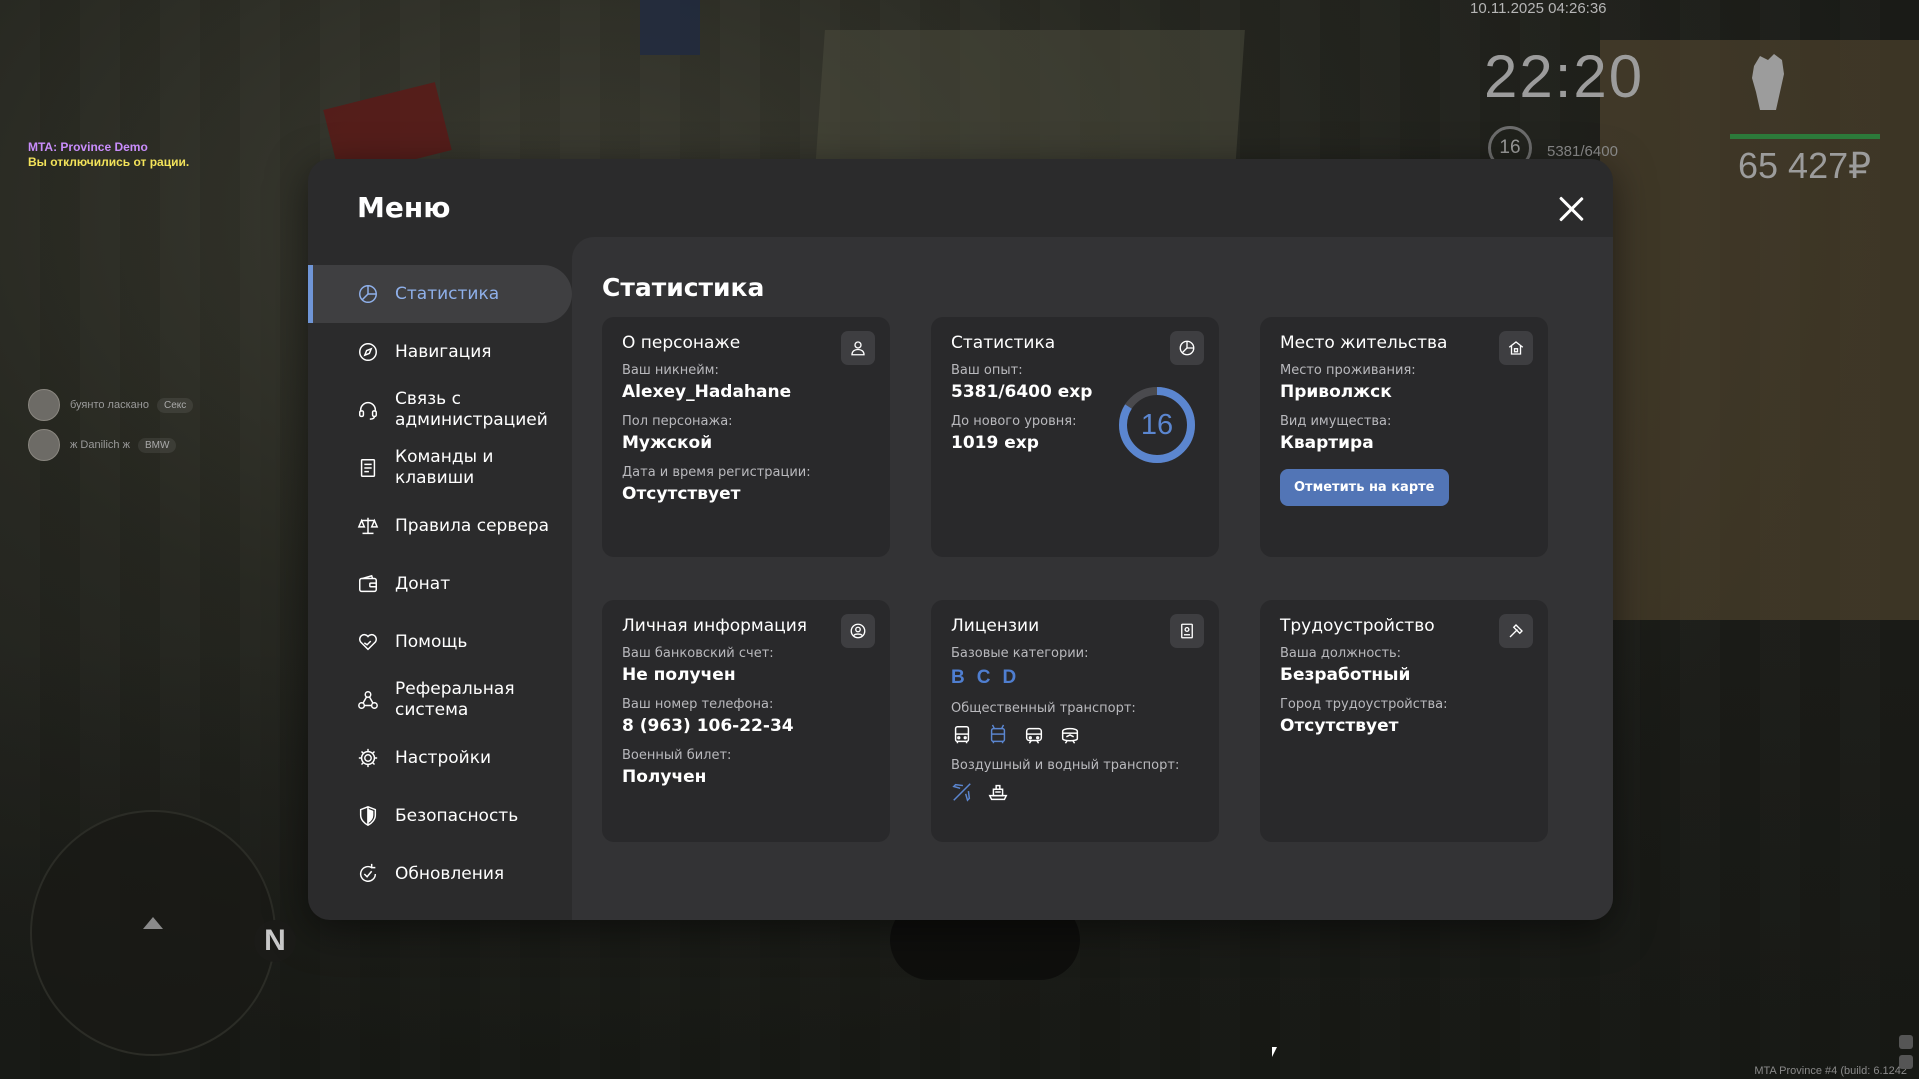 The image size is (1919, 1079). I want to click on sidebar-item-help: Помощь, so click(440, 642).